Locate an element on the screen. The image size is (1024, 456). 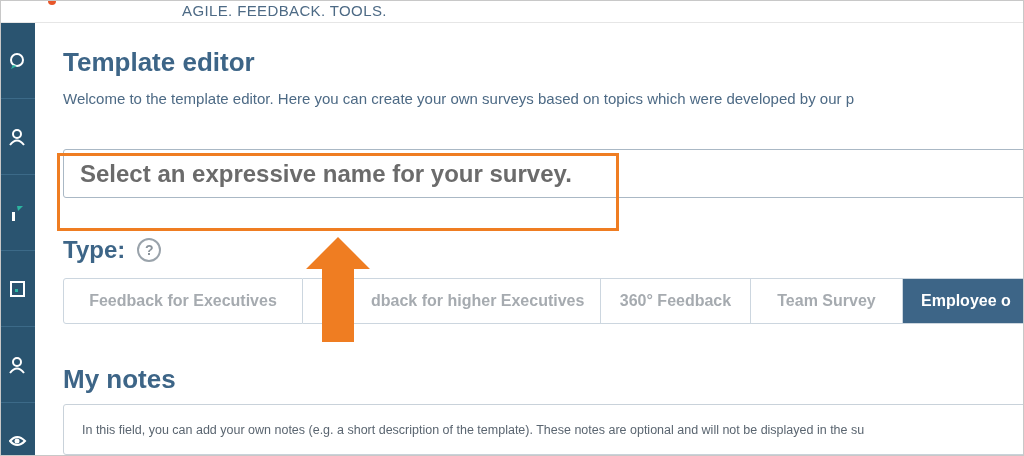
tagline: AGILE. FEEDBACK. TOOLS. is located at coordinates (284, 10).